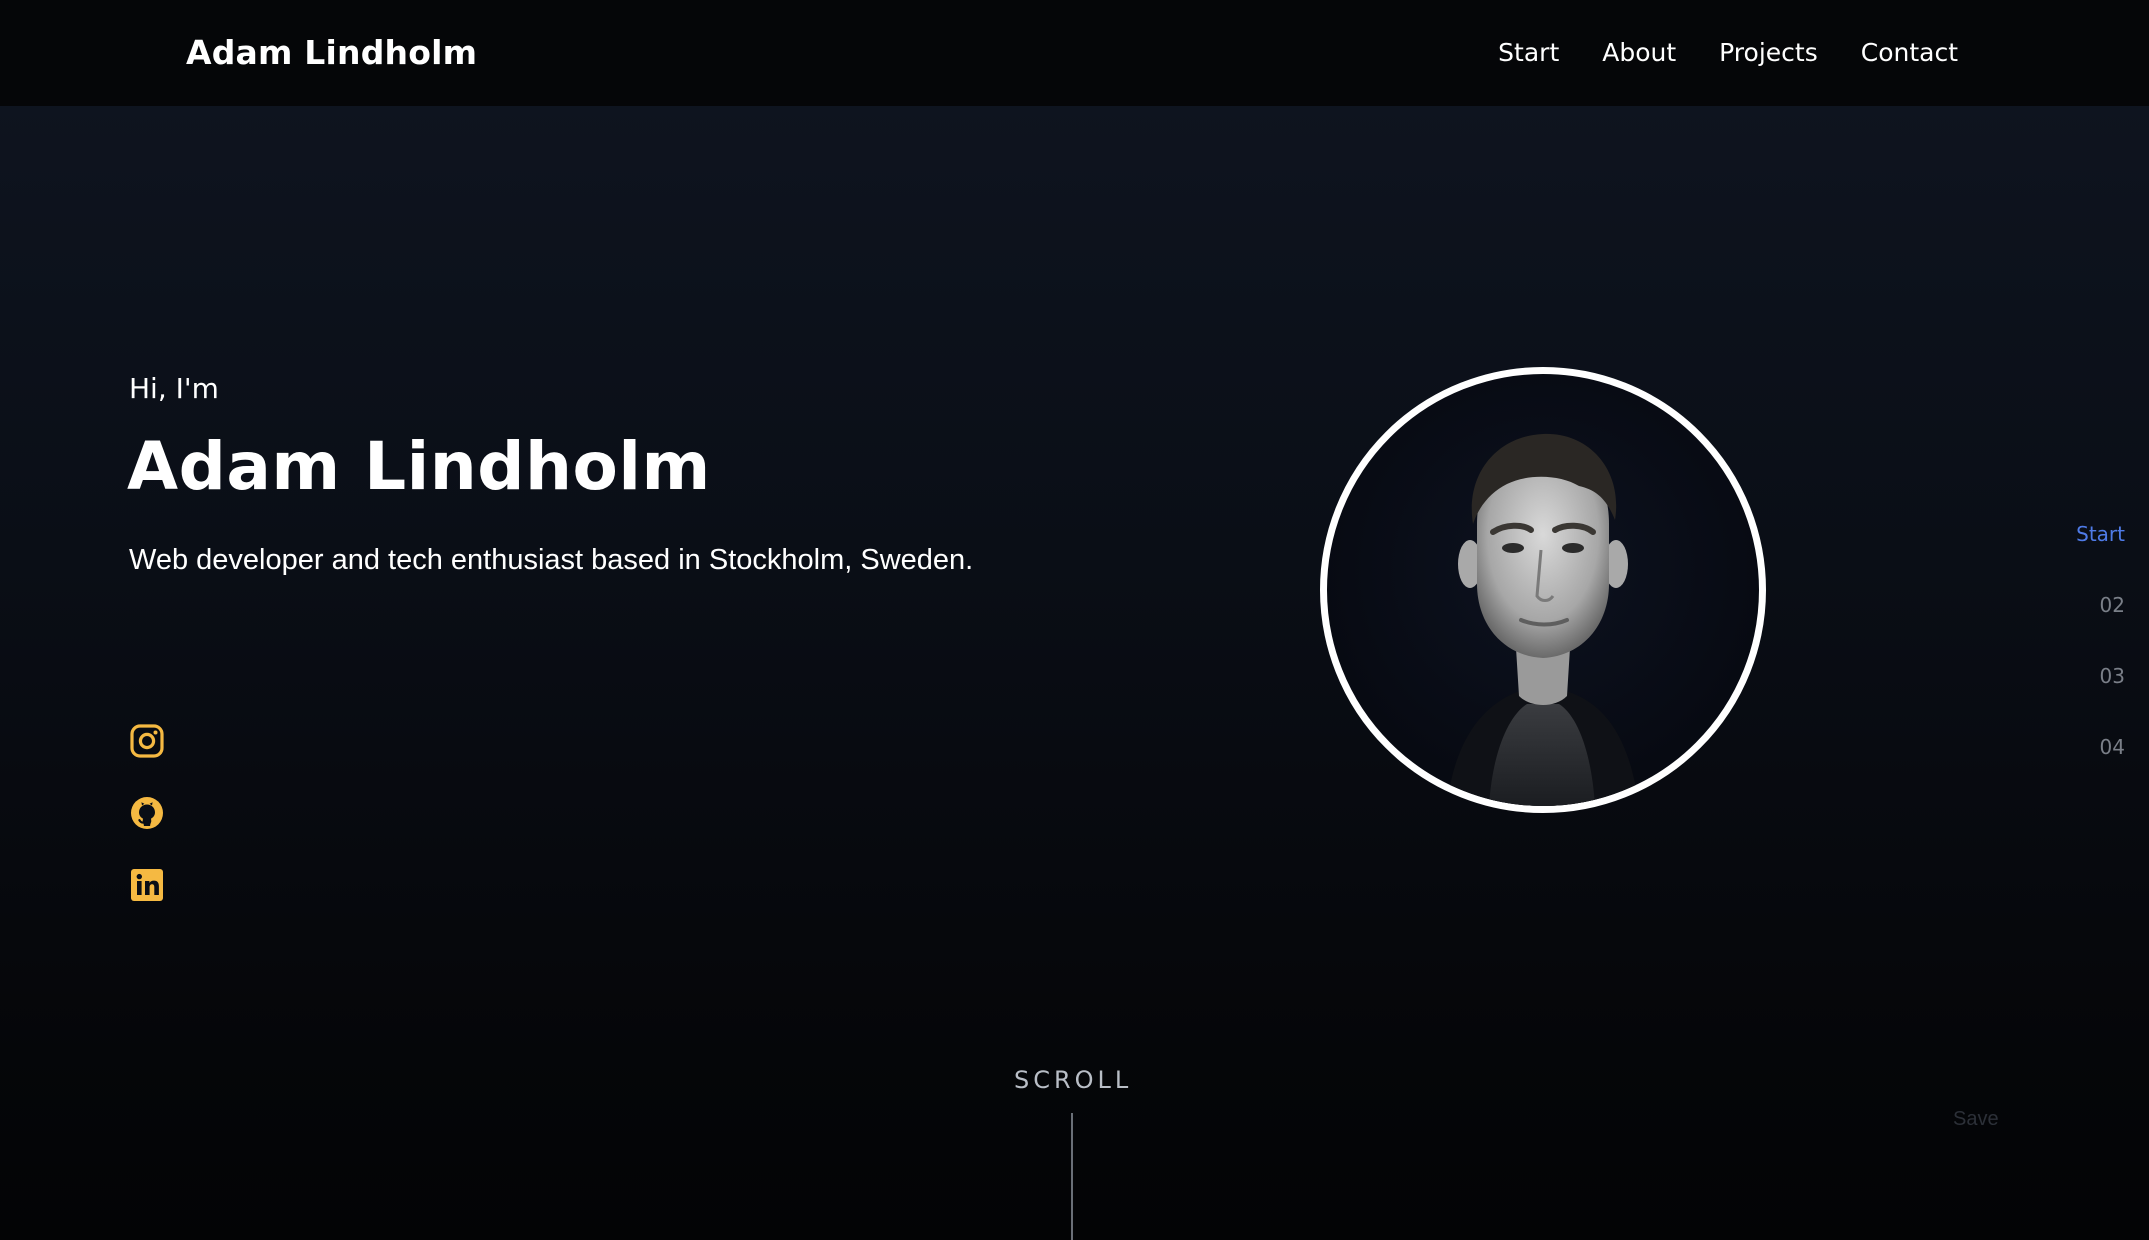 This screenshot has height=1240, width=2149. I want to click on profile-photo, so click(1543, 590).